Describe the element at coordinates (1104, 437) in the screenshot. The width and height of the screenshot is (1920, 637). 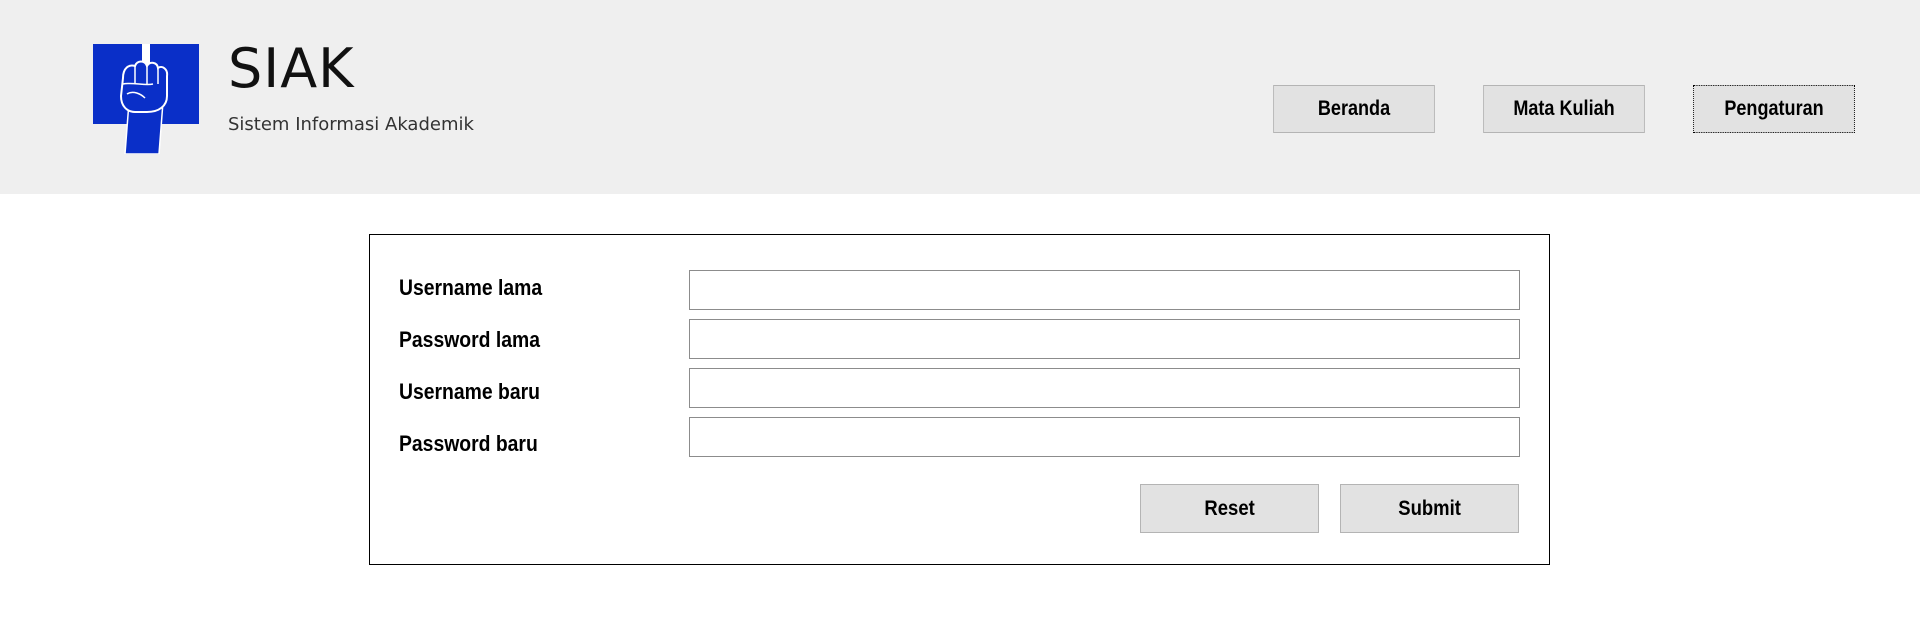
I see `new-password-input` at that location.